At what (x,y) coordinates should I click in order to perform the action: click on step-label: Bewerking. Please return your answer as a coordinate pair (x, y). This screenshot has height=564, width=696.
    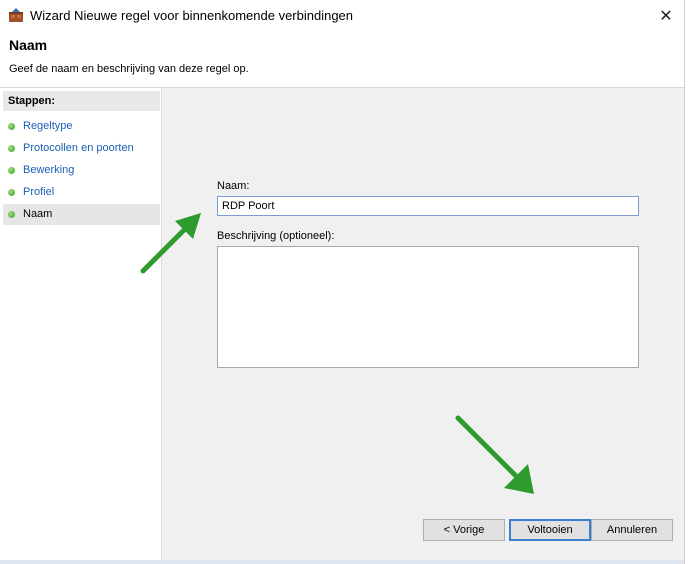
    Looking at the image, I should click on (49, 170).